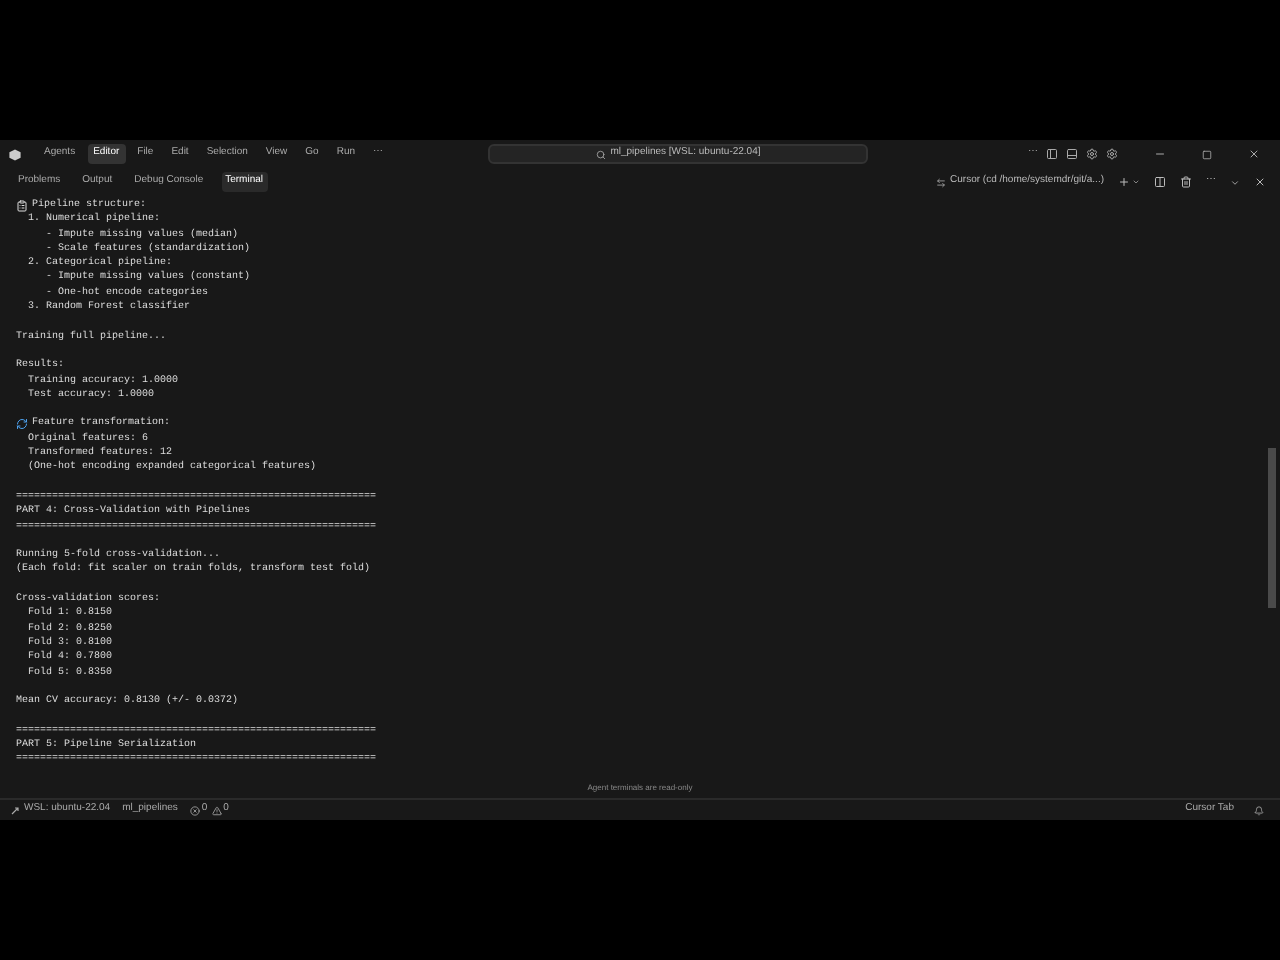  Describe the element at coordinates (15, 154) in the screenshot. I see `logo-icon` at that location.